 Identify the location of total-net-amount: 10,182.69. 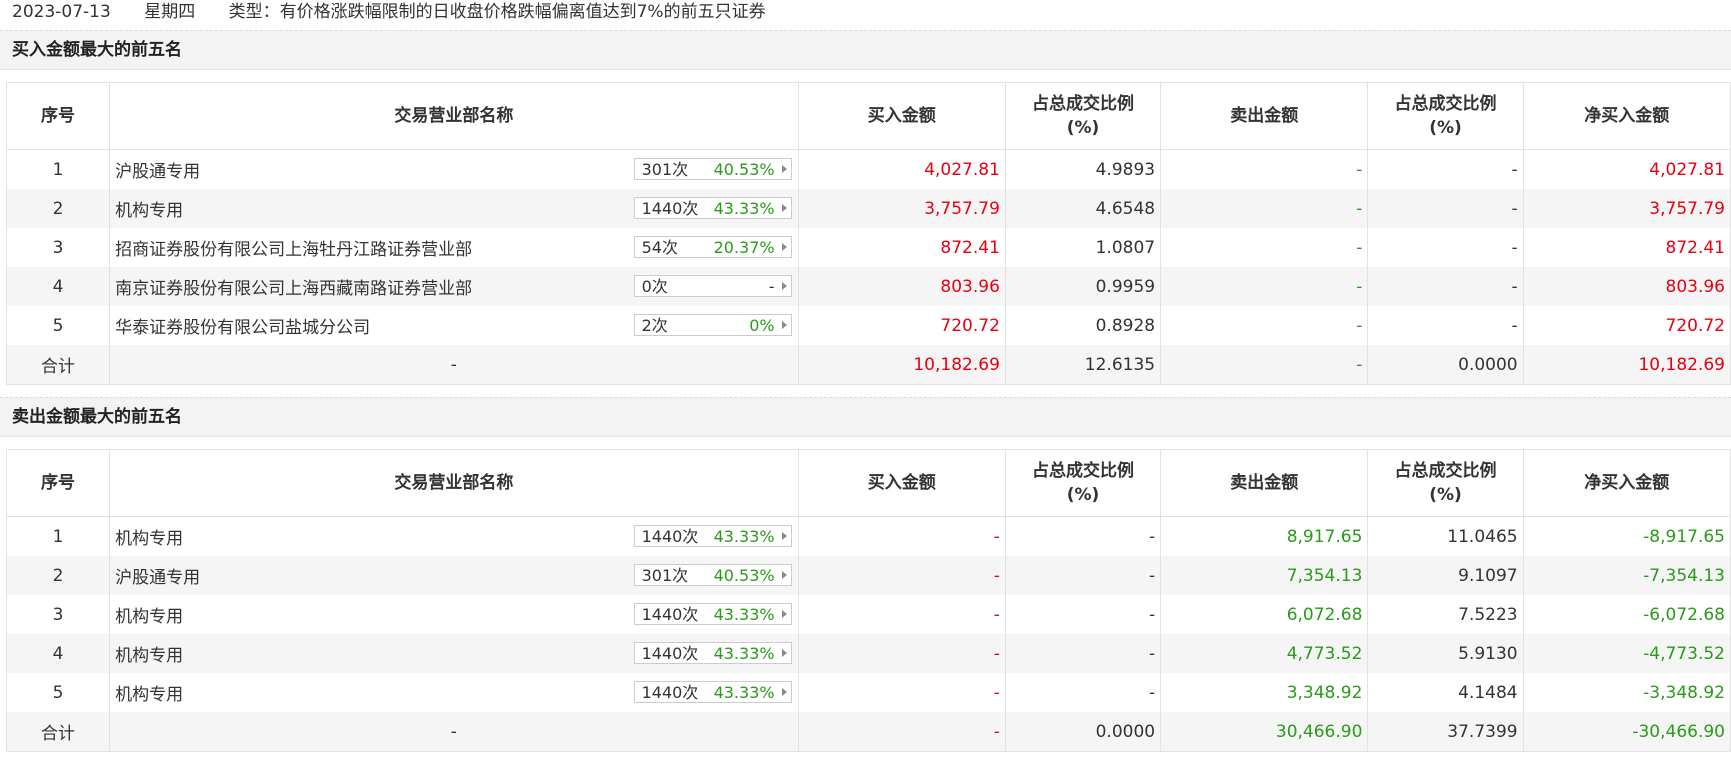
(1626, 365).